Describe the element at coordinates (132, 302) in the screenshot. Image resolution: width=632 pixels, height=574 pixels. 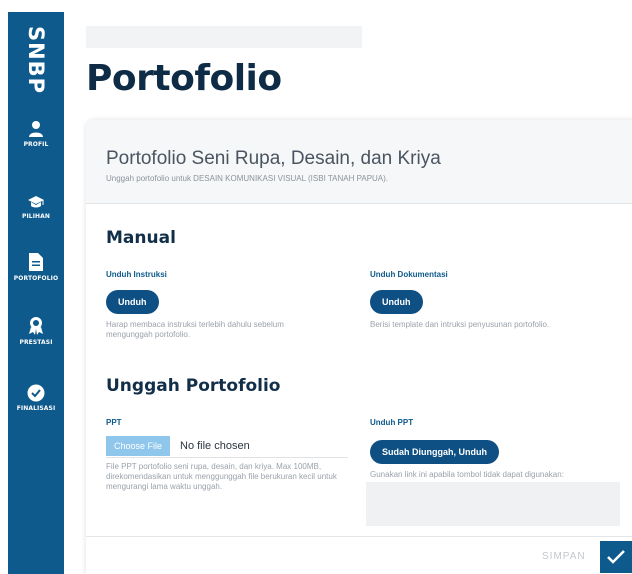
I see `unduh-instruksi-button: Unduh` at that location.